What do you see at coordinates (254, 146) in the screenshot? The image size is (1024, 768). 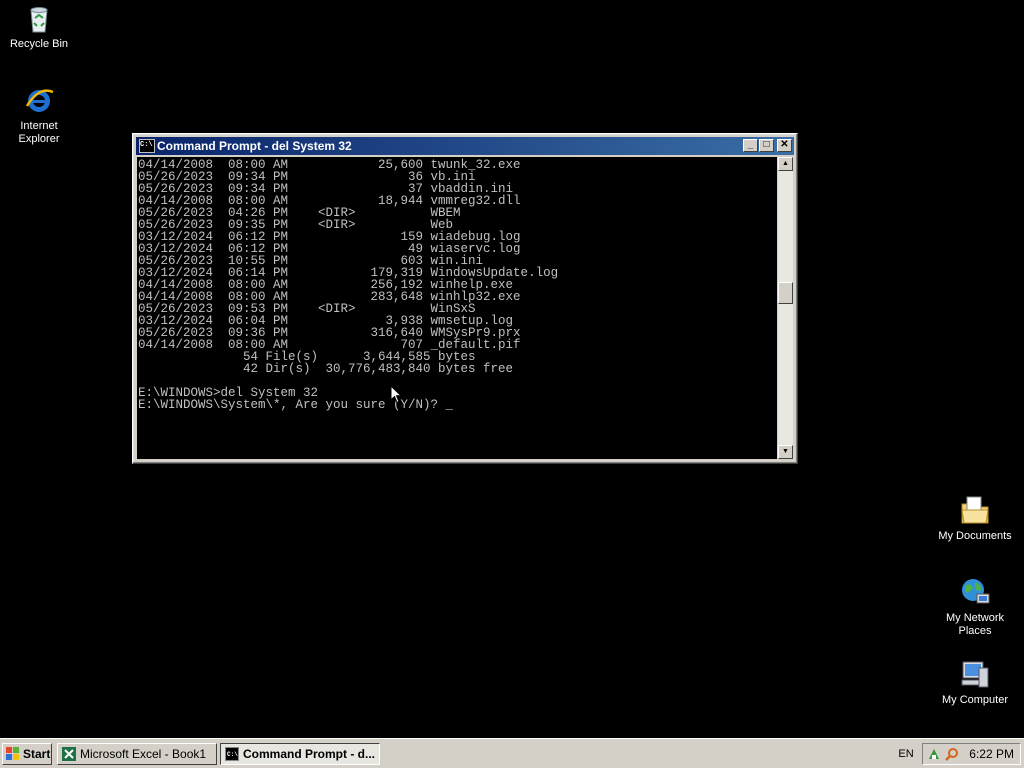 I see `window-title: Command Prompt - del System 32` at bounding box center [254, 146].